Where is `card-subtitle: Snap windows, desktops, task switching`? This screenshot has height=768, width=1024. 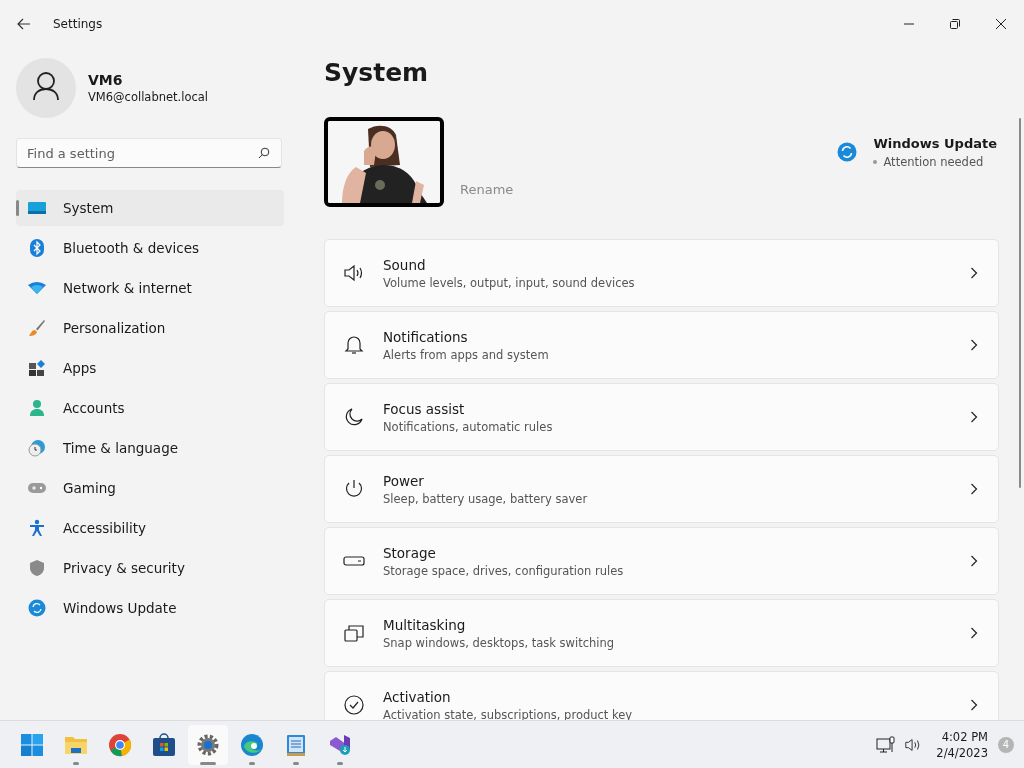
card-subtitle: Snap windows, desktops, task switching is located at coordinates (499, 642).